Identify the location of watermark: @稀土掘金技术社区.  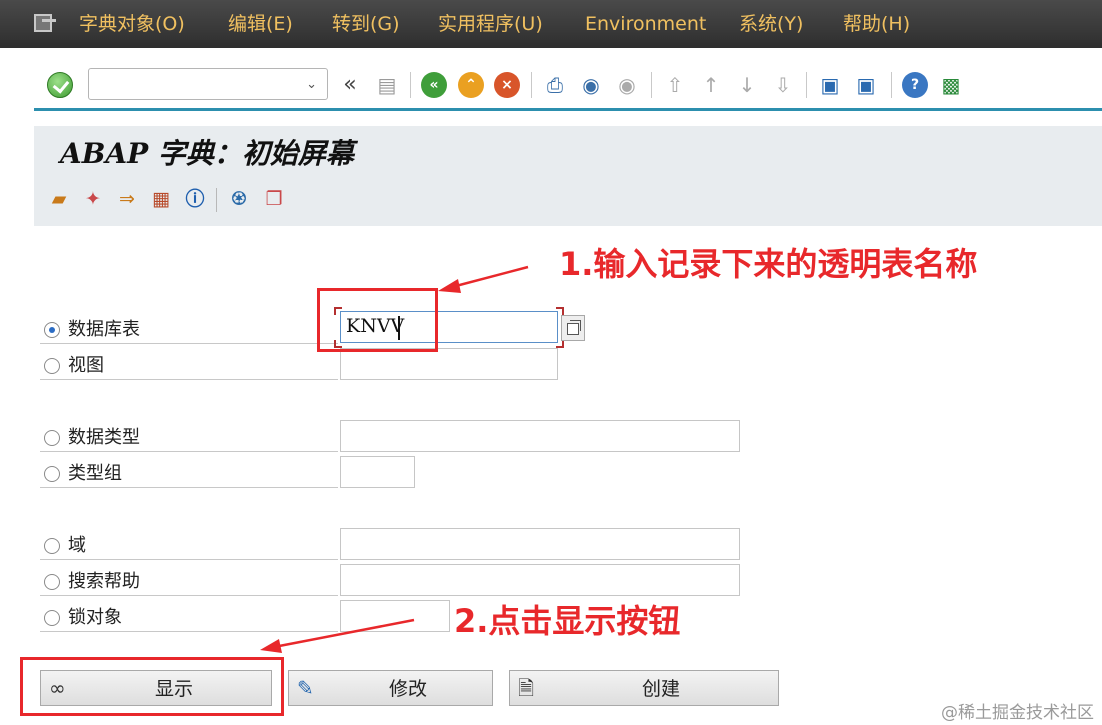
(1017, 713).